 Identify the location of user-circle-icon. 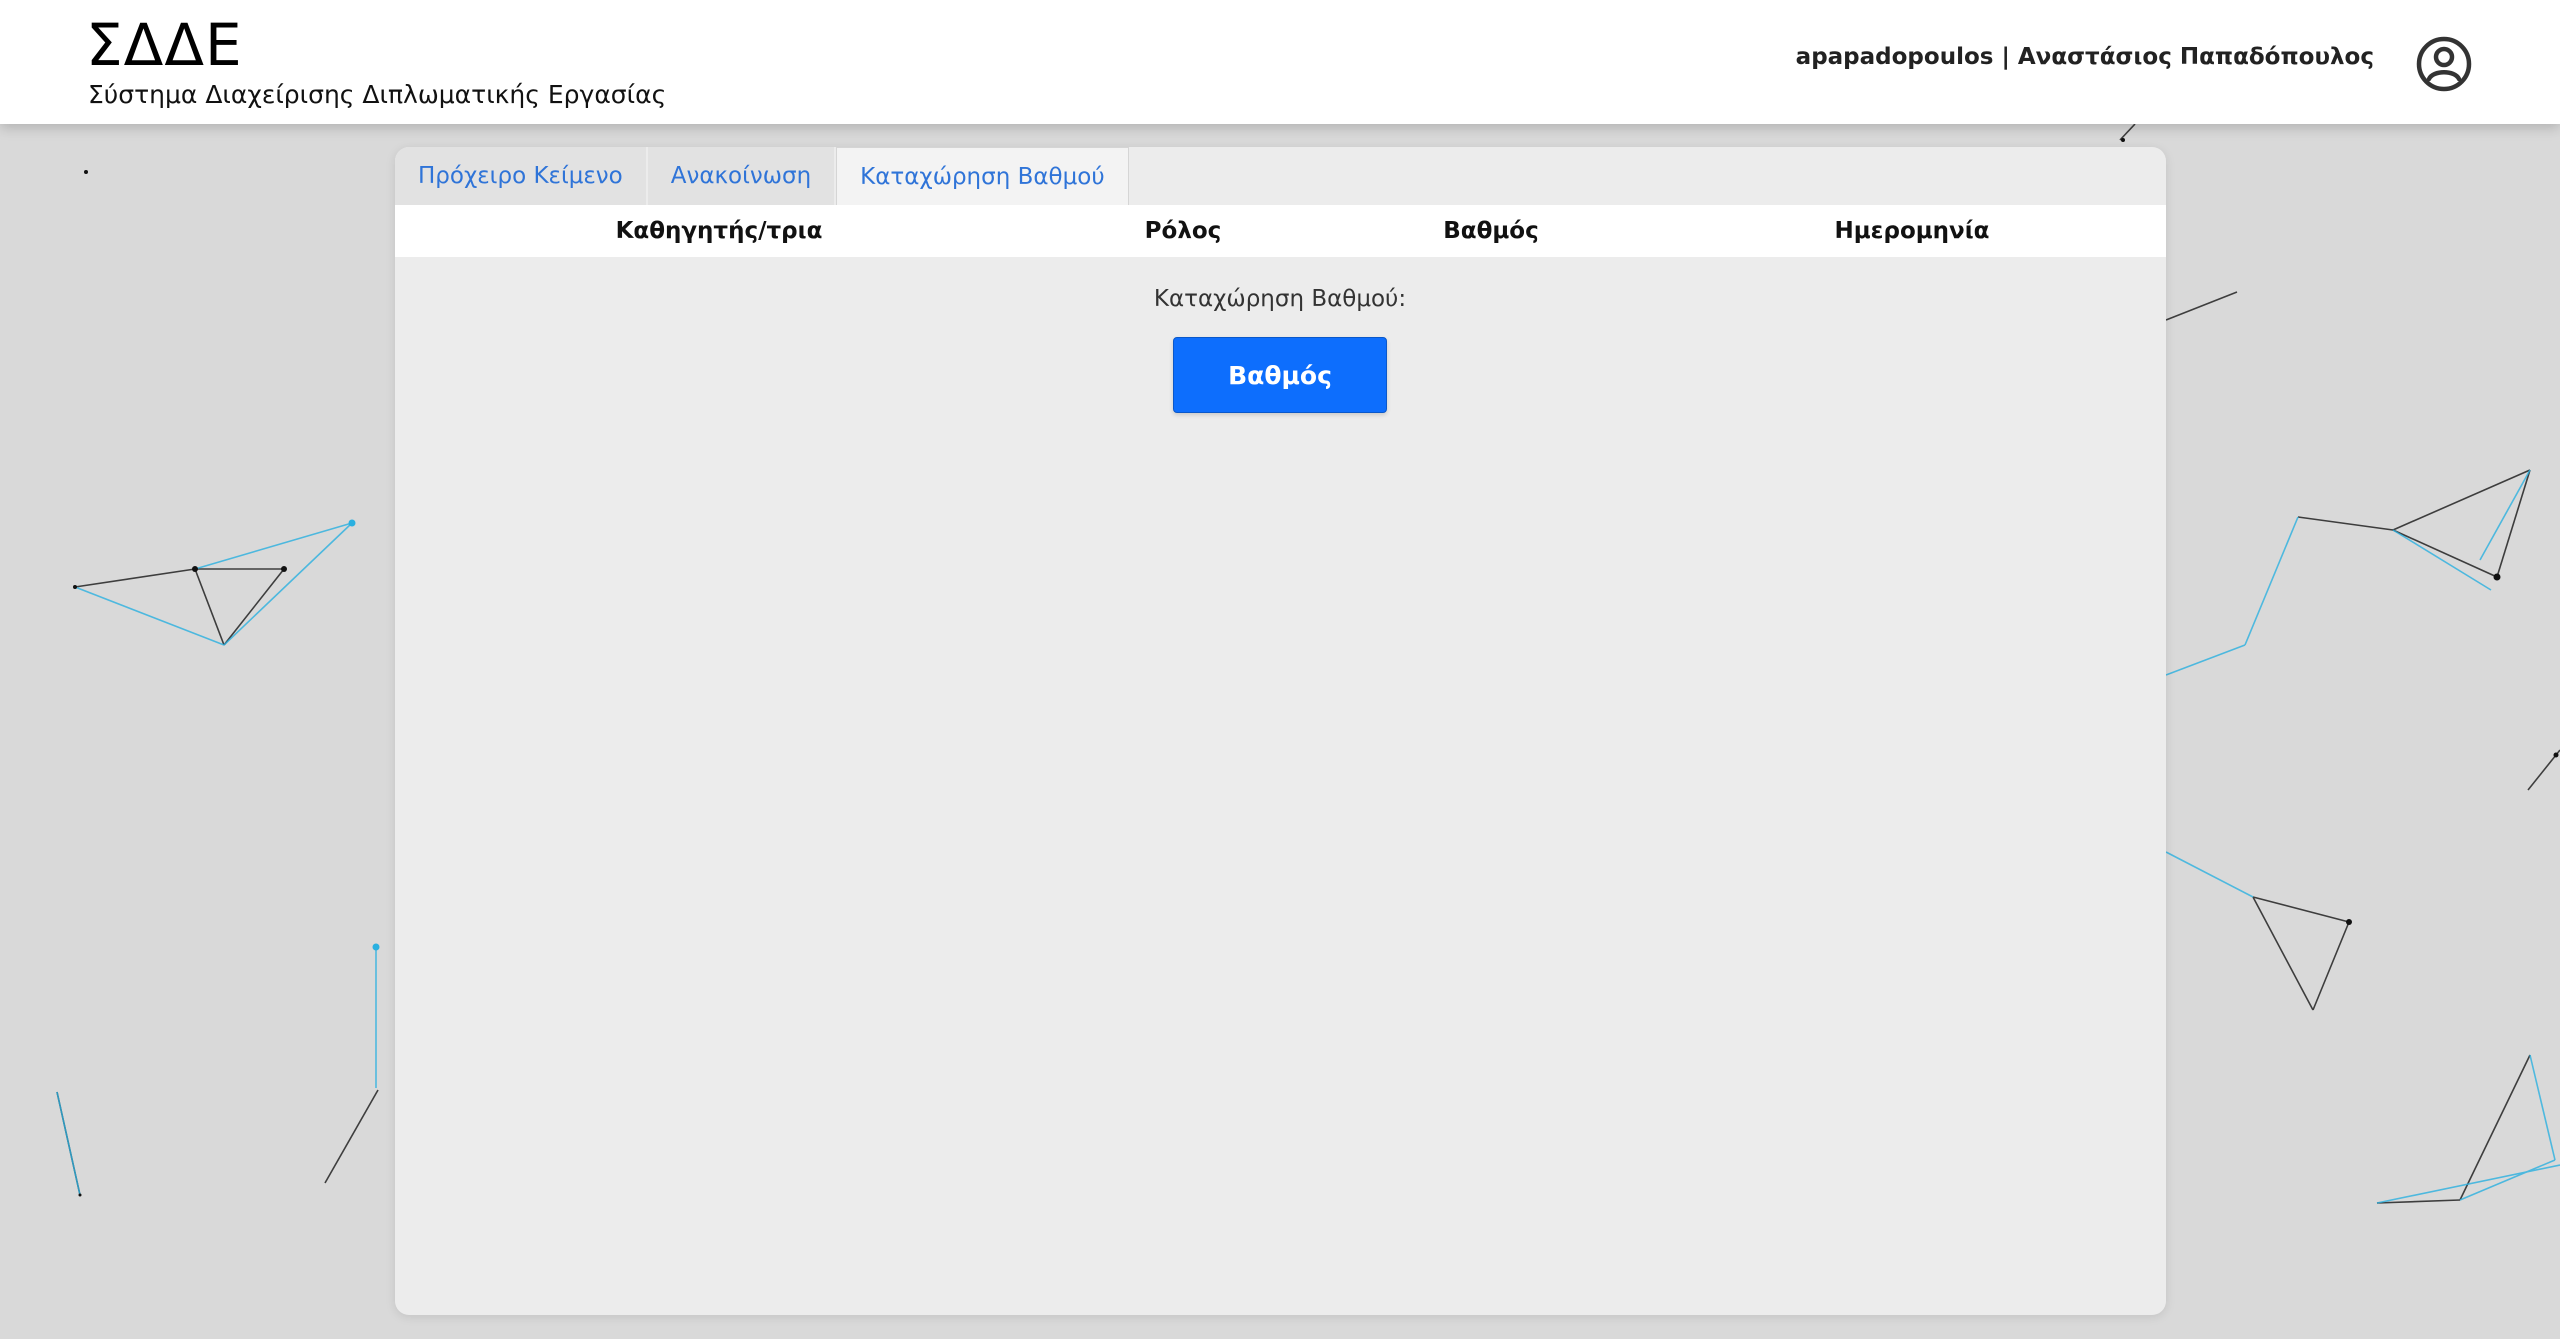
(2444, 64).